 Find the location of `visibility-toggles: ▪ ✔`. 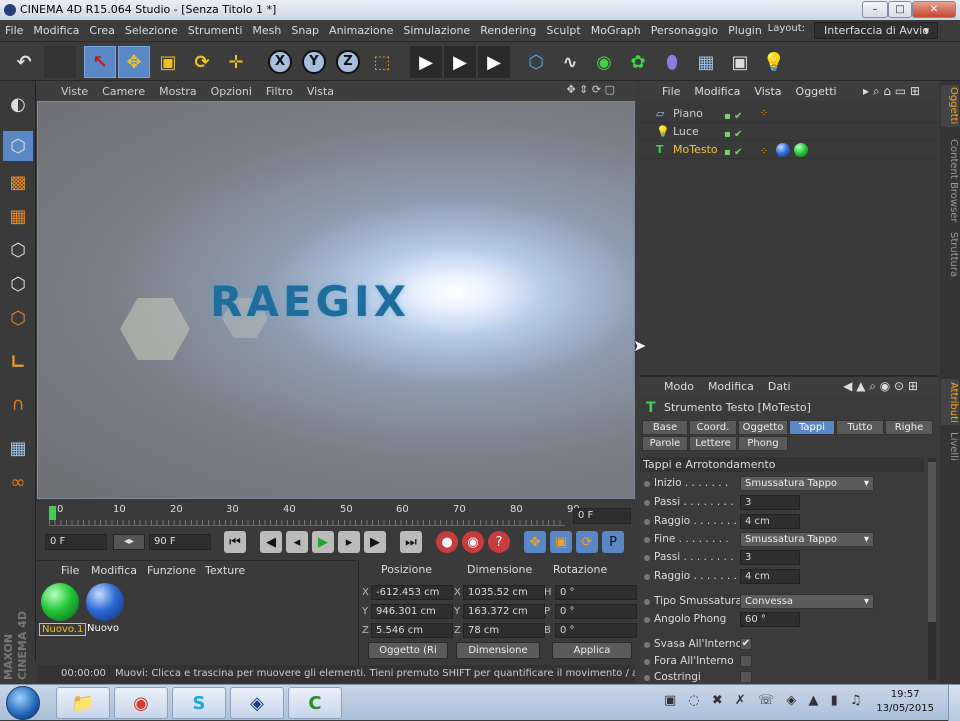

visibility-toggles: ▪ ✔ is located at coordinates (736, 115).